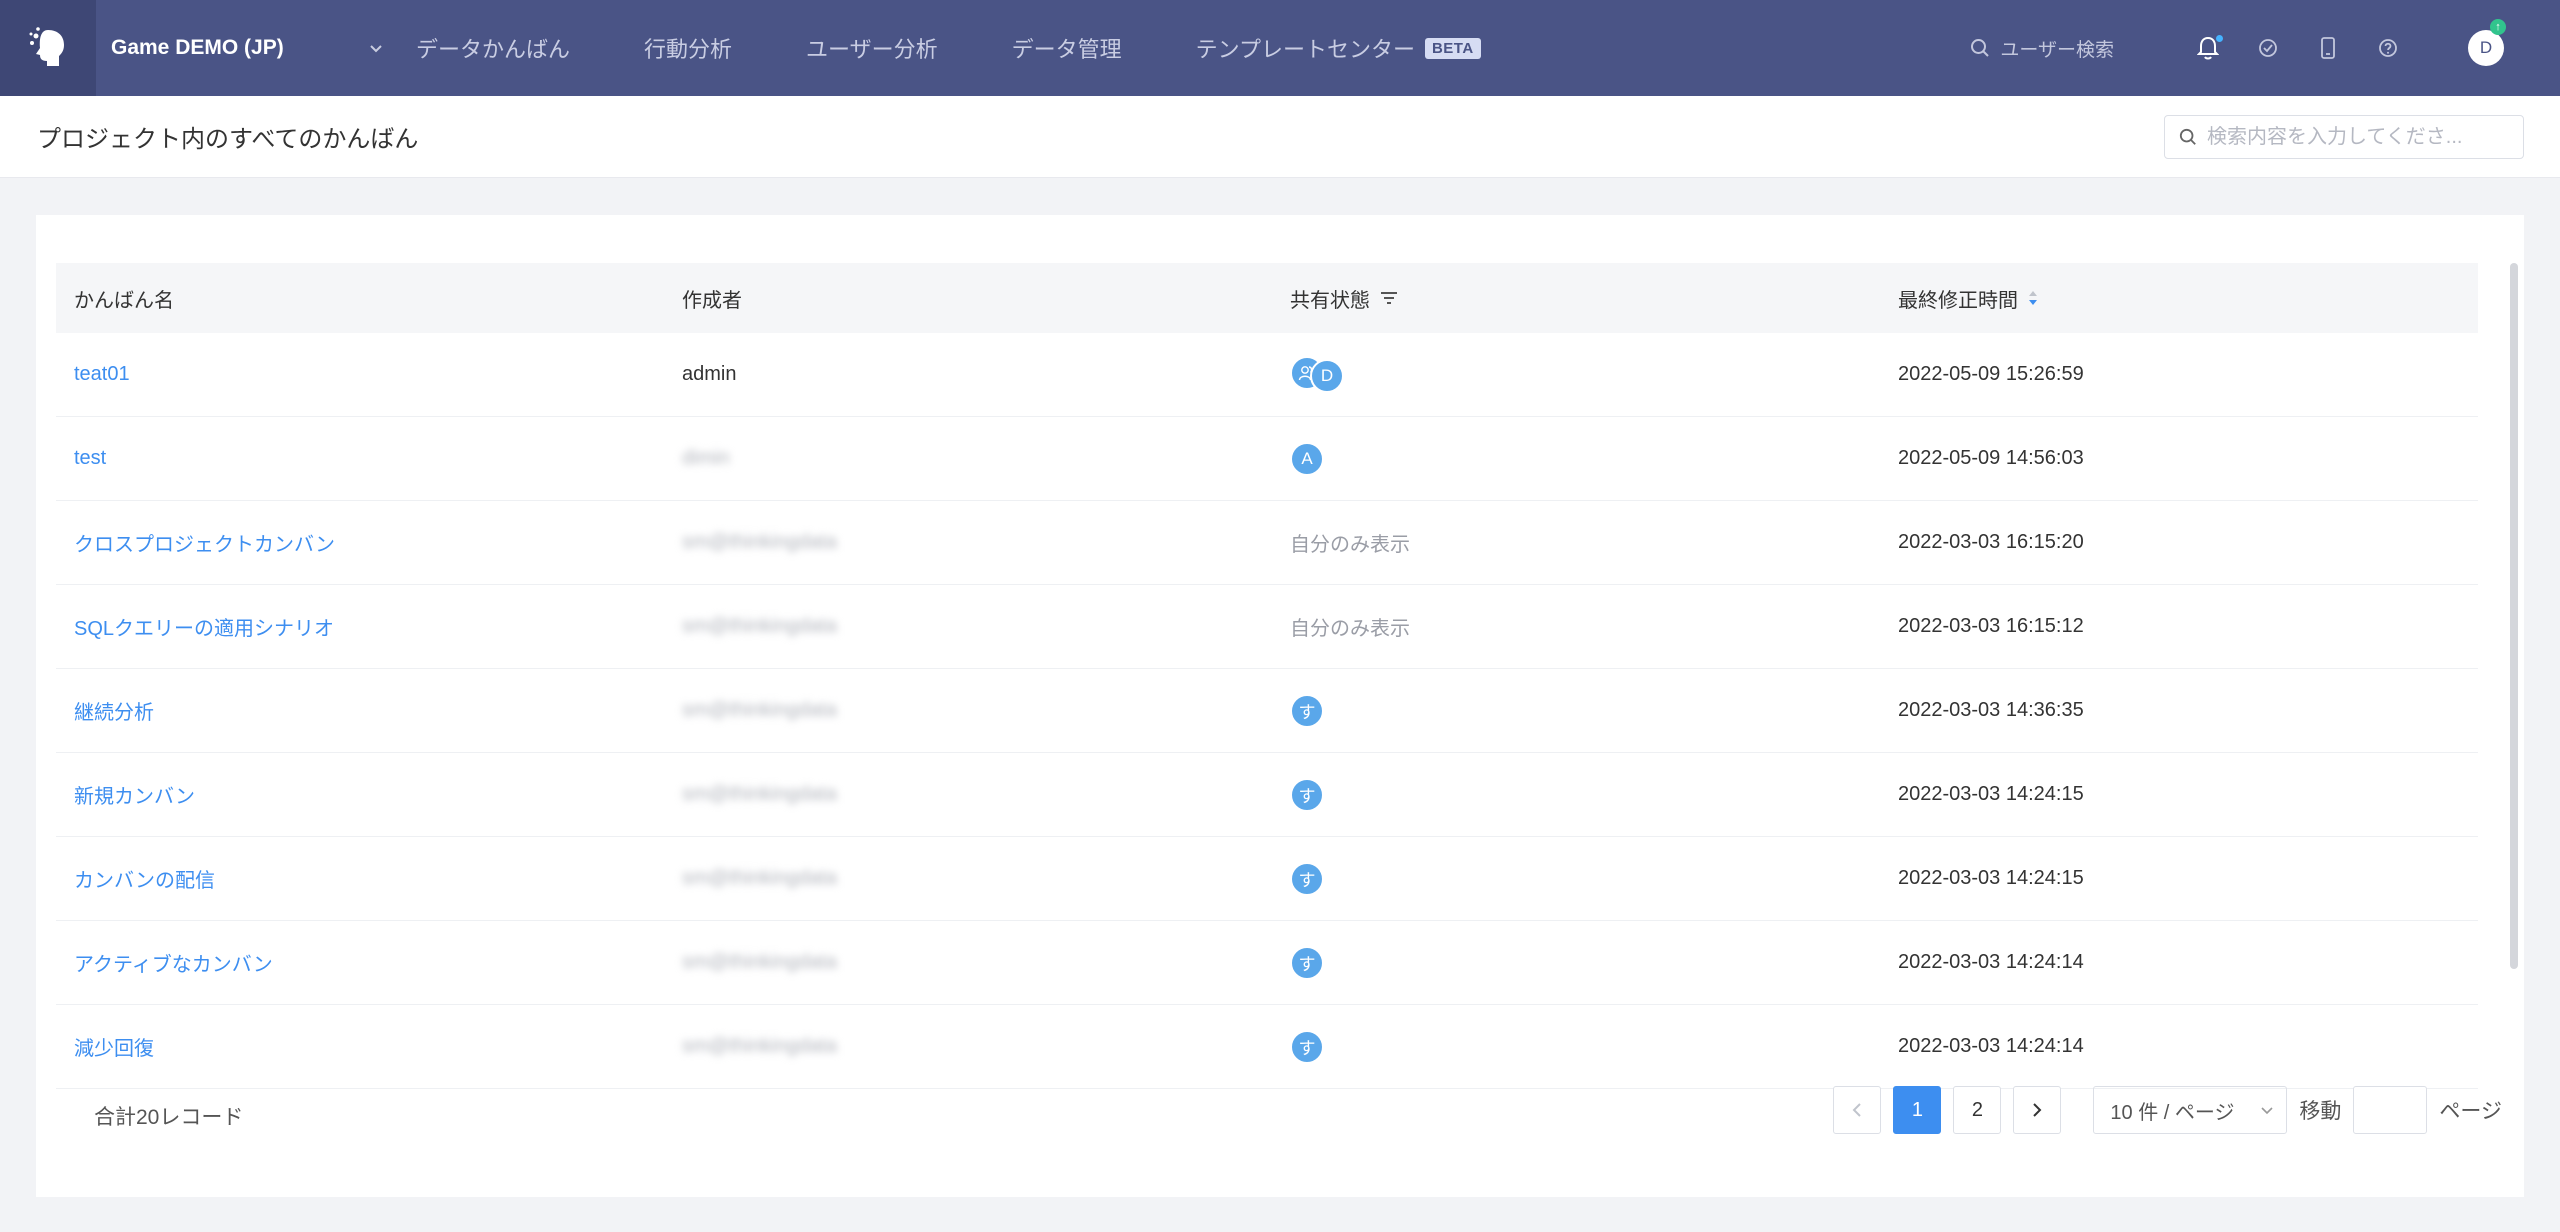 The image size is (2560, 1232). I want to click on kanban-search-box, so click(2344, 137).